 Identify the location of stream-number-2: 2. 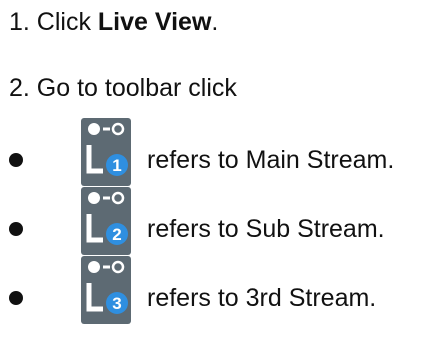
(116, 234).